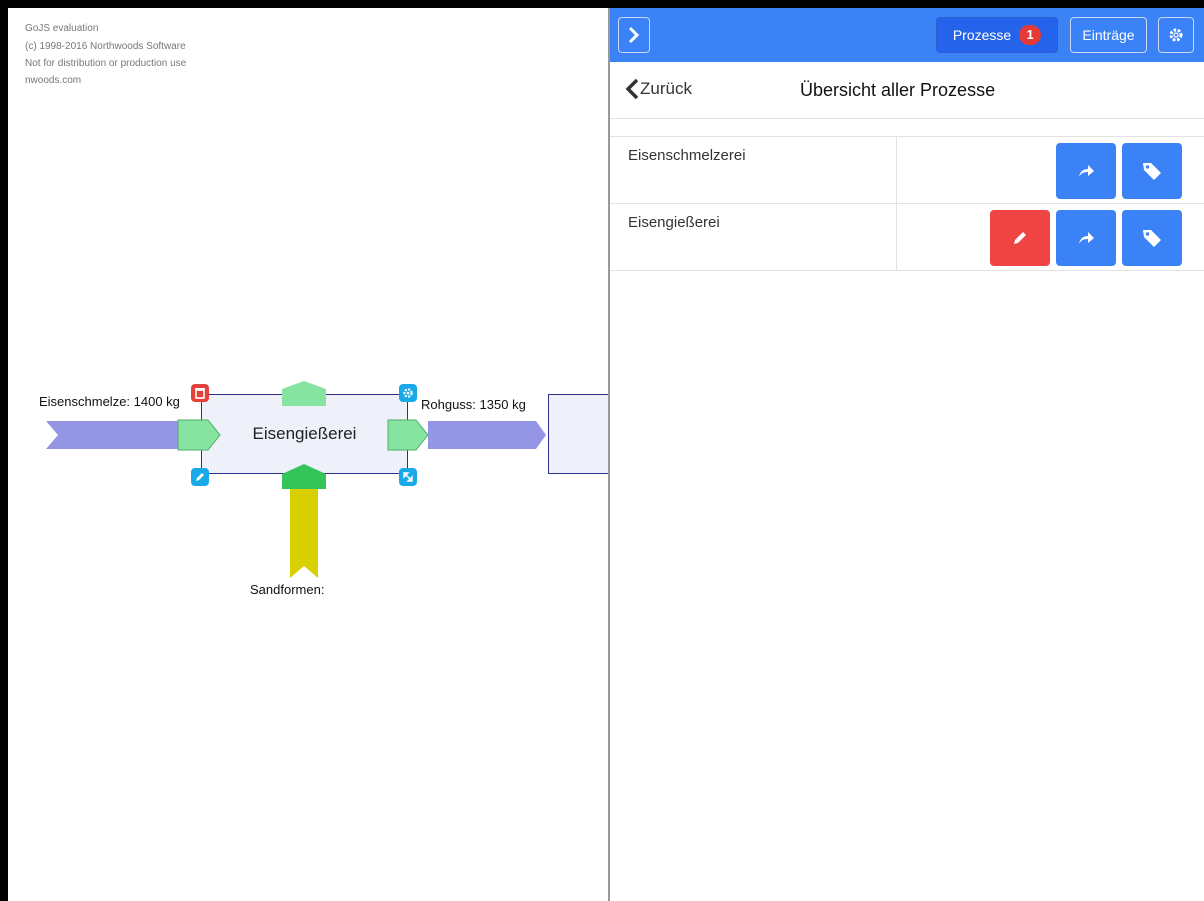  Describe the element at coordinates (907, 237) in the screenshot. I see `process-row: Eisengießerei` at that location.